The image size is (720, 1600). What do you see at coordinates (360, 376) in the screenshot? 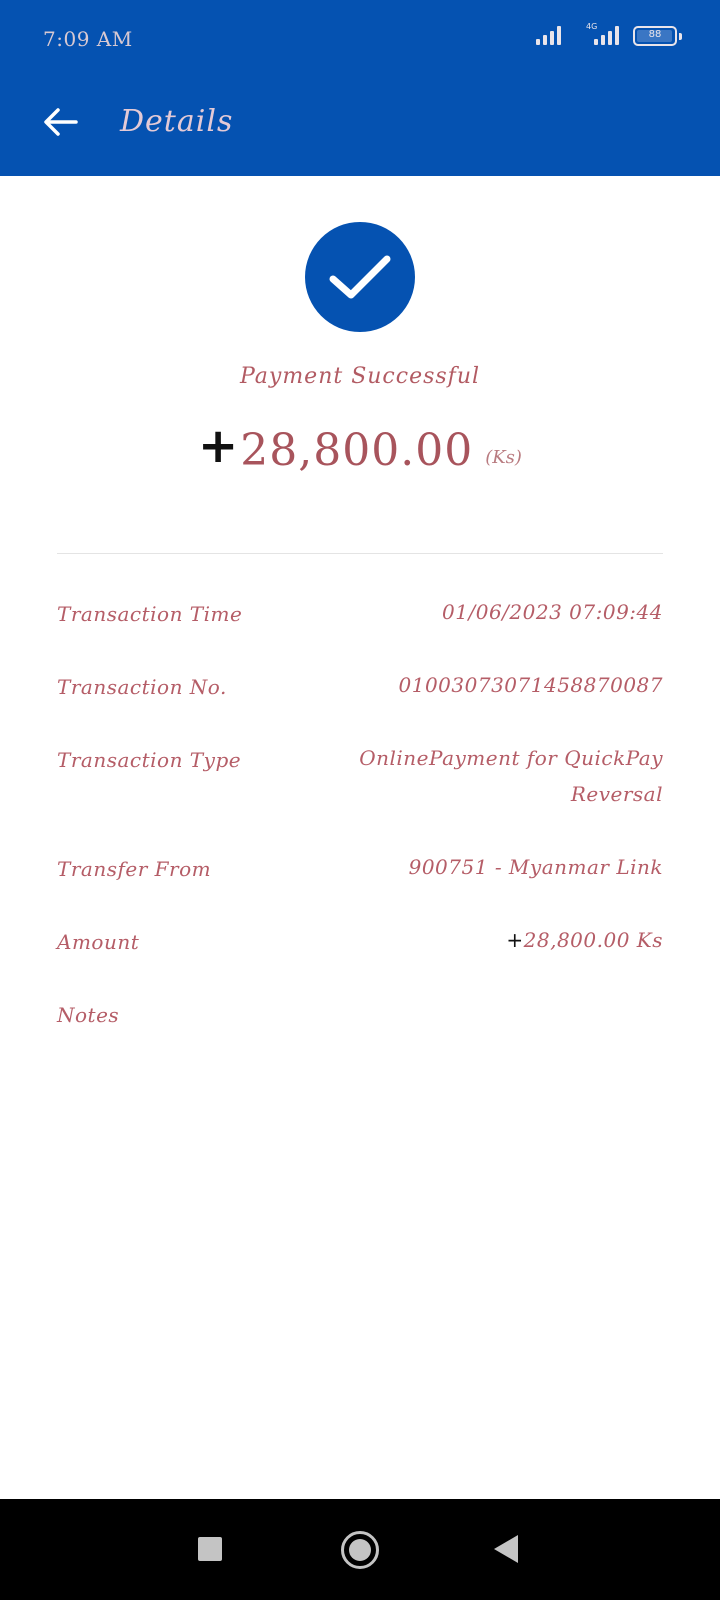
I see `payment-status-text: Payment Successful` at bounding box center [360, 376].